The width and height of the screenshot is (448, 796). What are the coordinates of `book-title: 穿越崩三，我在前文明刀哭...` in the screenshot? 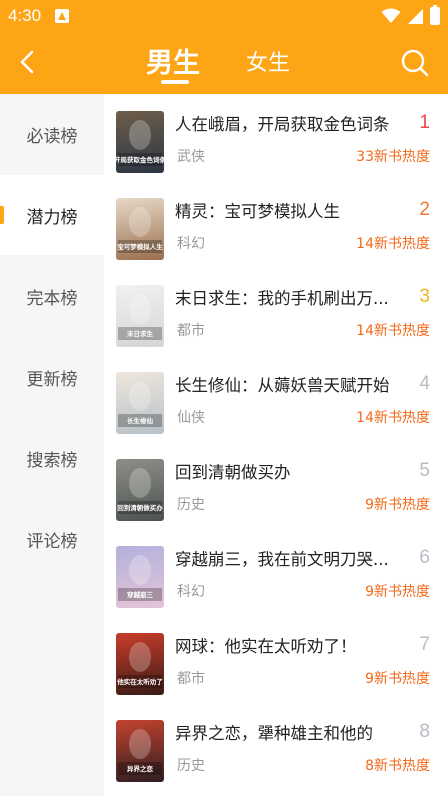 It's located at (282, 559).